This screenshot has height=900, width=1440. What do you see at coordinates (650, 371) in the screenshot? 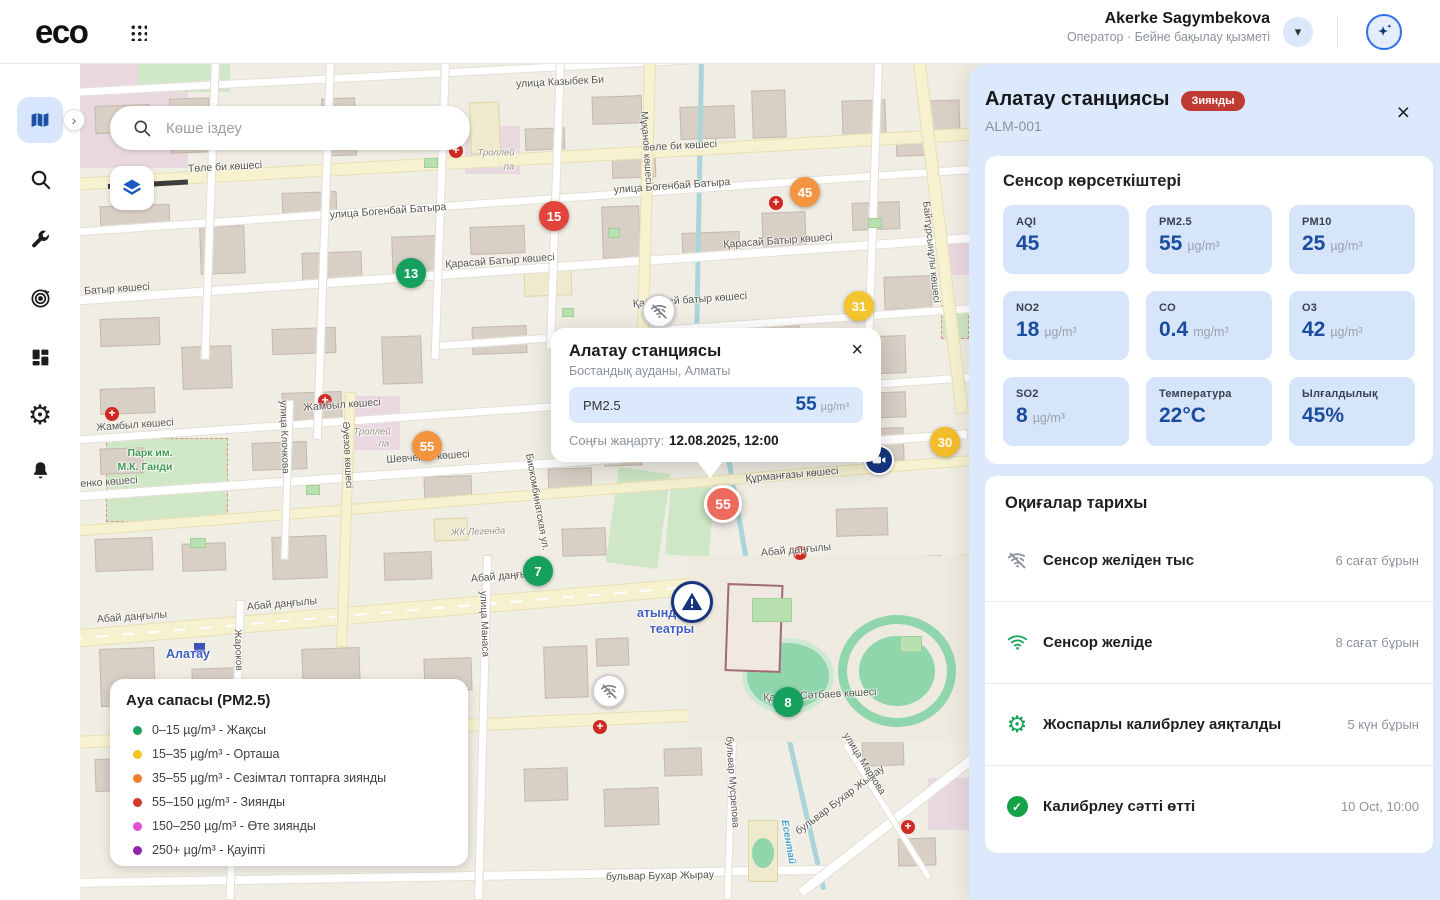
I see `popup-subtitle: Бостандық ауданы, Алматы` at bounding box center [650, 371].